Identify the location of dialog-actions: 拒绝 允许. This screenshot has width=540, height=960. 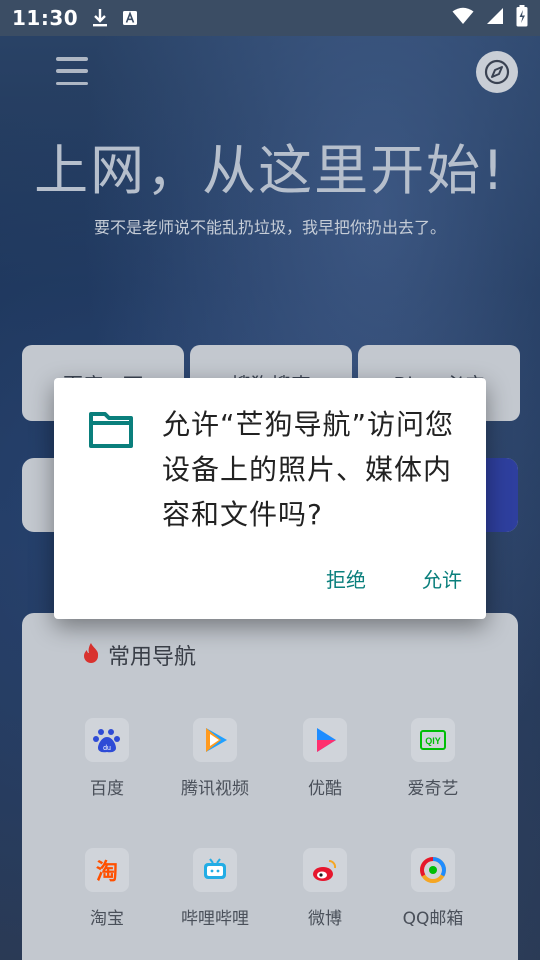
(394, 578).